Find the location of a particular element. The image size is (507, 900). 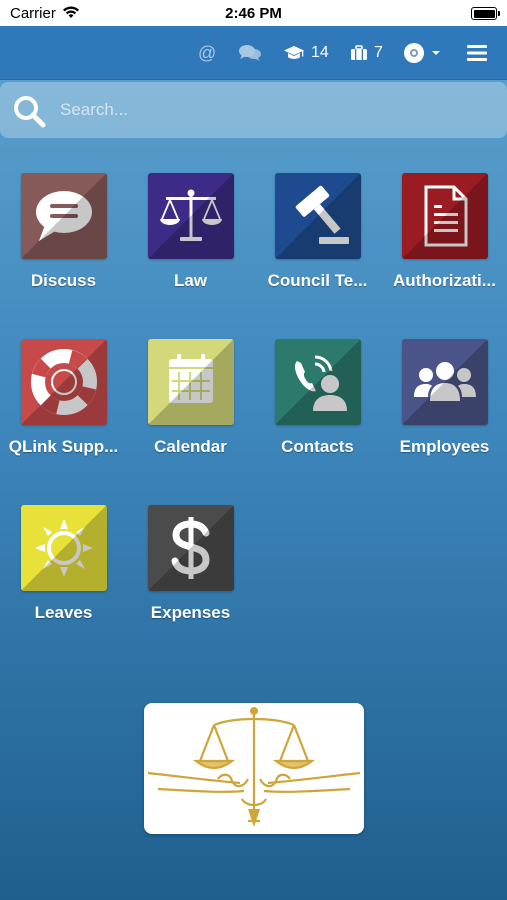

scales-icon is located at coordinates (191, 215).